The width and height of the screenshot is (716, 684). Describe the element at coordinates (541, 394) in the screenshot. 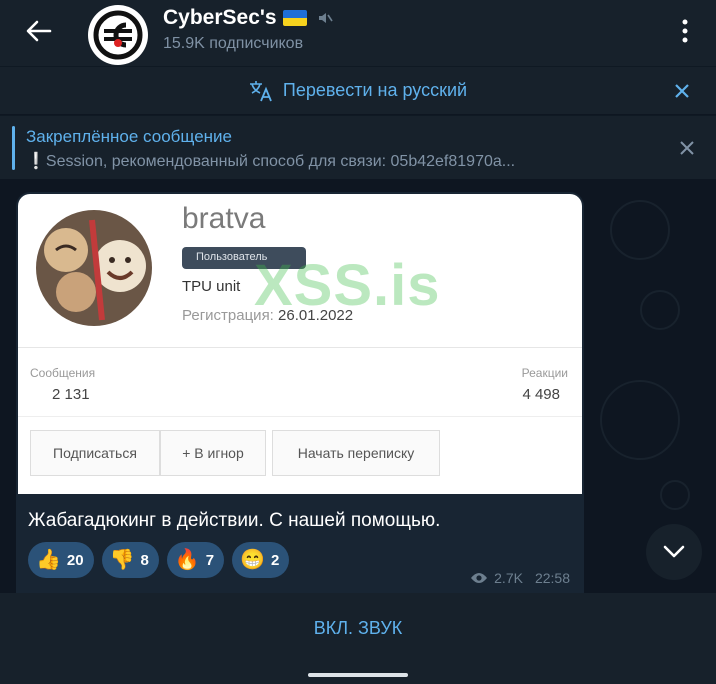

I see `reactions-value: 4 498` at that location.